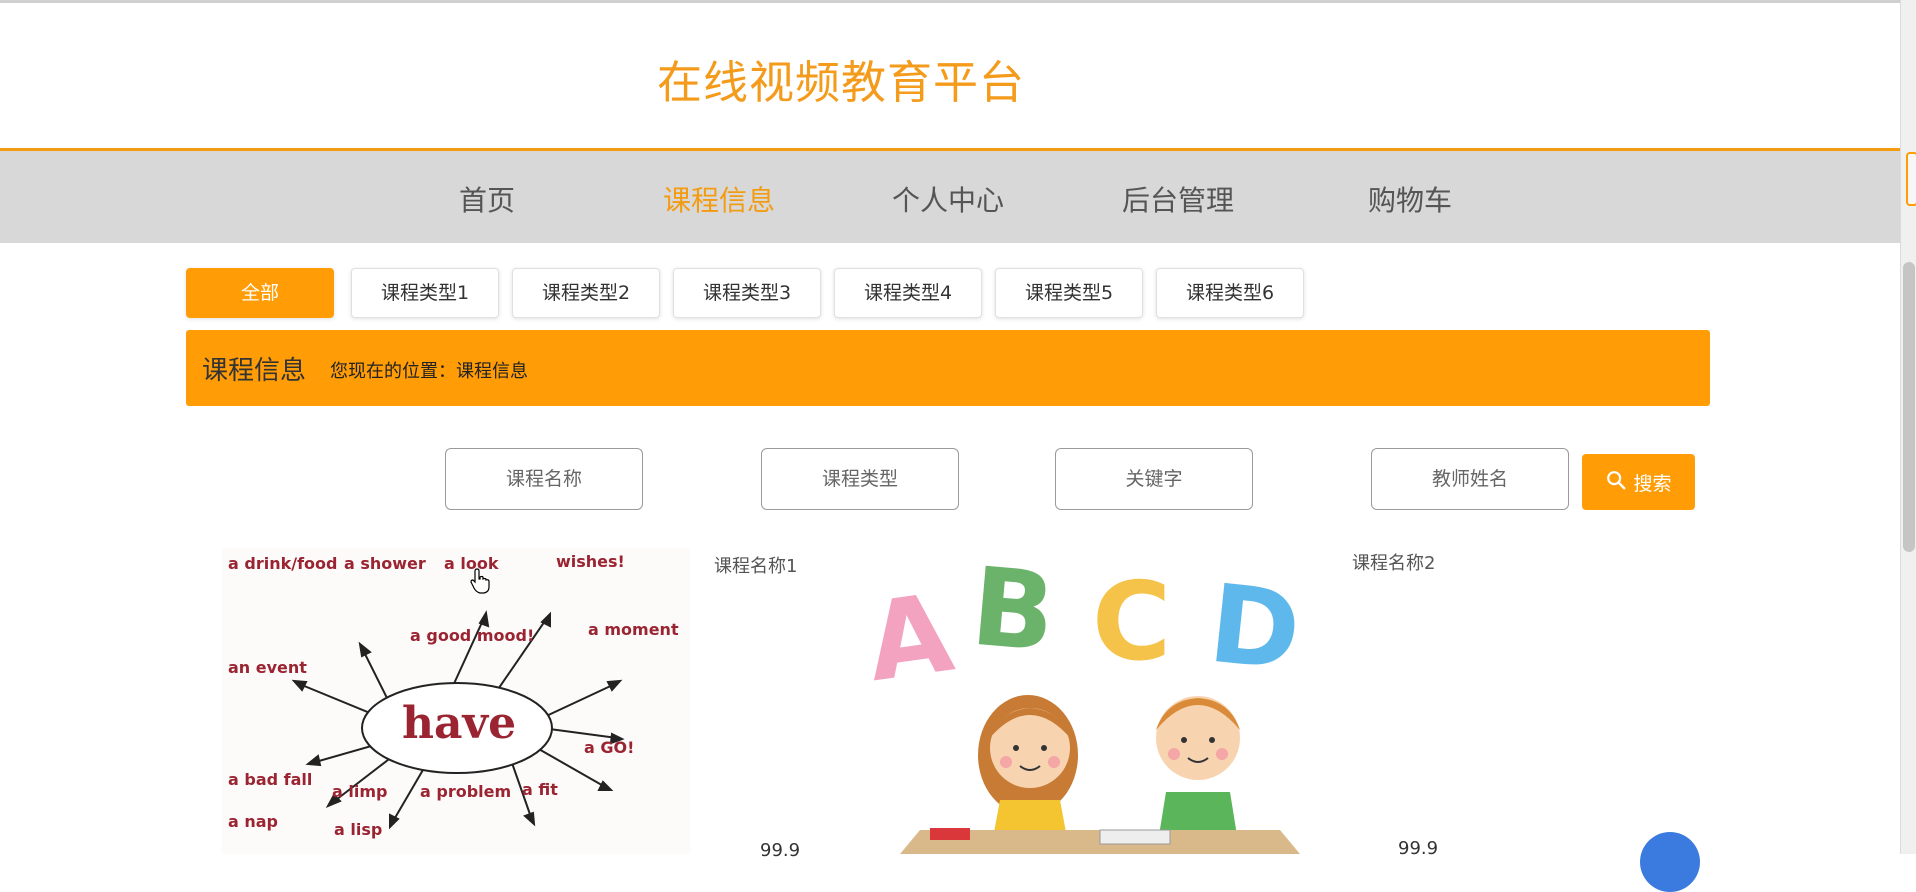 This screenshot has height=892, width=1916. Describe the element at coordinates (860, 479) in the screenshot. I see `course-type-input: 课程类型` at that location.